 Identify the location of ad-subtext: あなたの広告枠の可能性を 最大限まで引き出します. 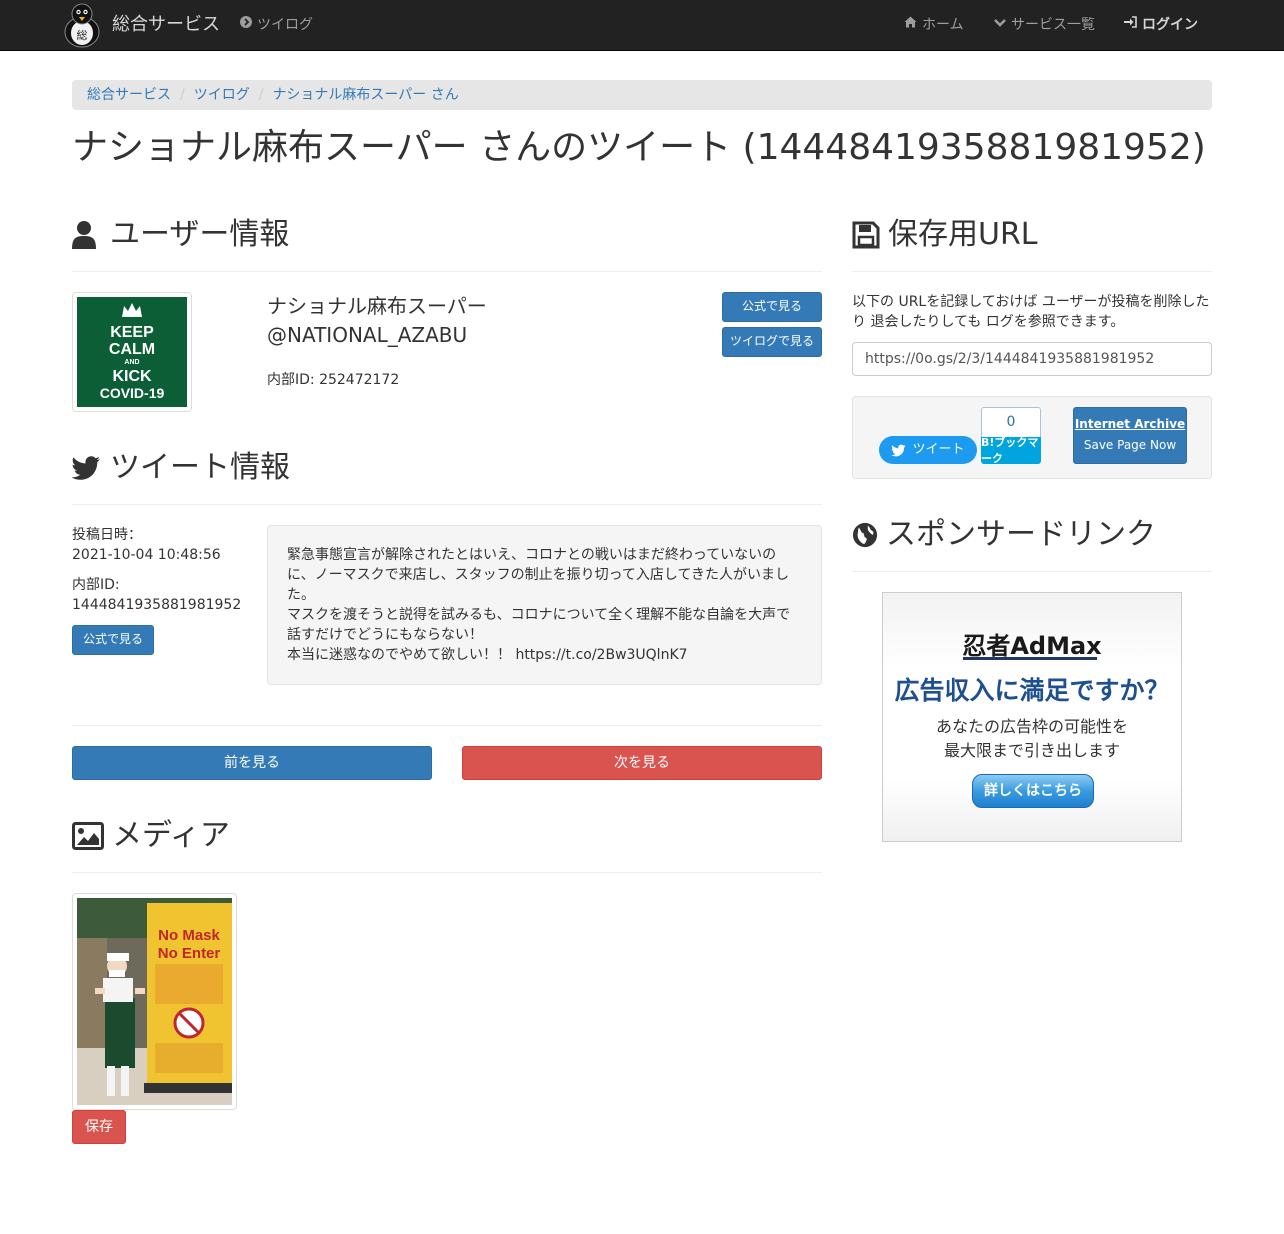
(1032, 739).